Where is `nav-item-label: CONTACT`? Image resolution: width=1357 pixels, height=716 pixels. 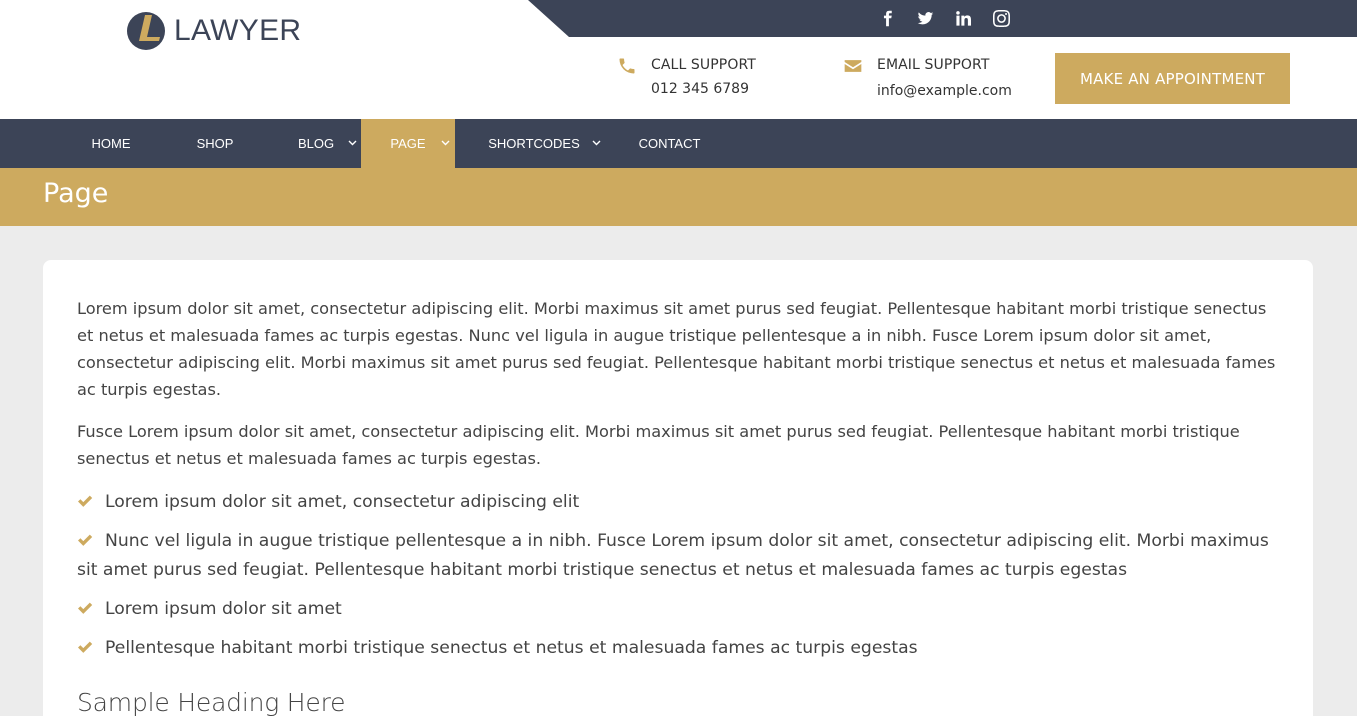 nav-item-label: CONTACT is located at coordinates (669, 143).